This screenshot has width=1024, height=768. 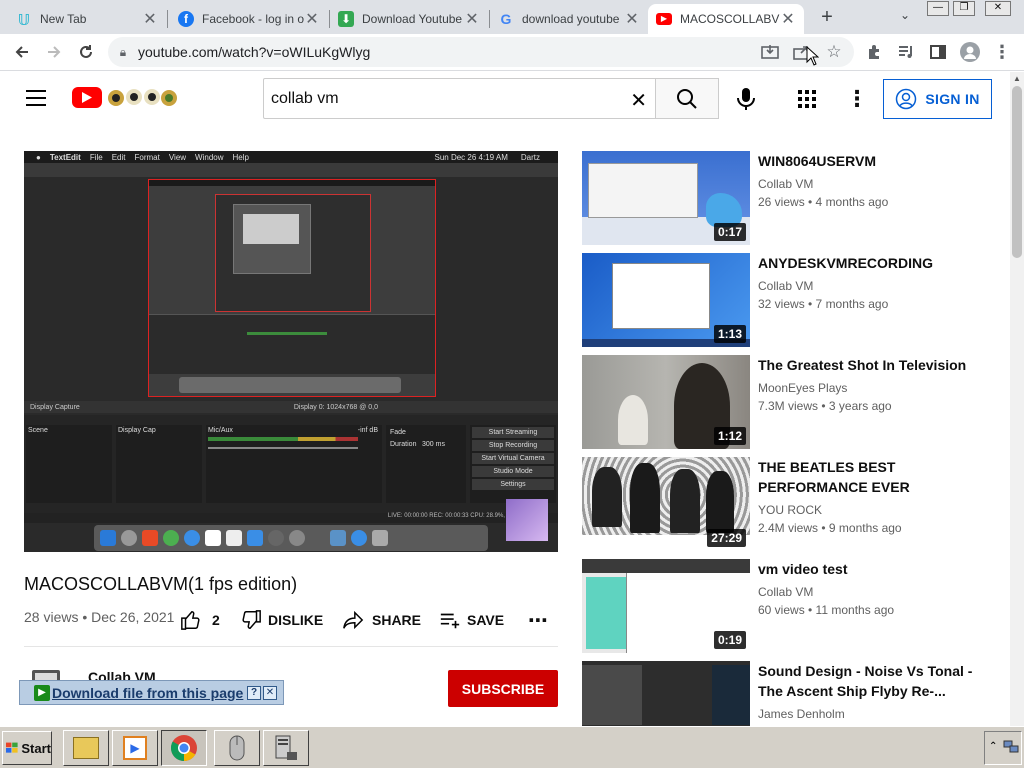 What do you see at coordinates (380, 538) in the screenshot?
I see `trash-dock-icon` at bounding box center [380, 538].